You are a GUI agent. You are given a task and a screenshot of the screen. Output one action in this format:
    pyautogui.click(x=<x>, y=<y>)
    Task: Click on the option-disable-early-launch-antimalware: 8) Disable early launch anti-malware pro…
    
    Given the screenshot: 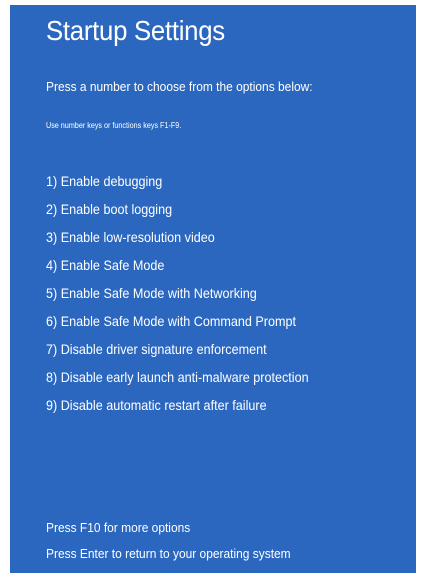 What is the action you would take?
    pyautogui.click(x=177, y=381)
    